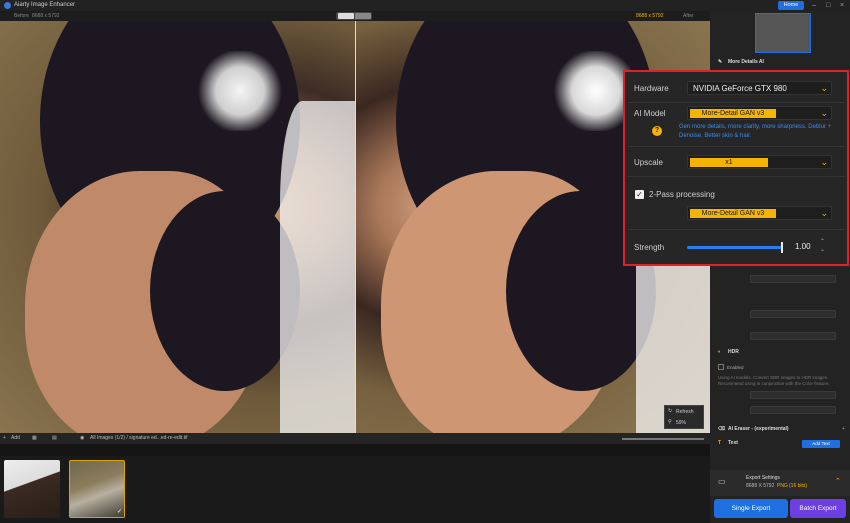 This screenshot has width=850, height=523. I want to click on question-icon: ?, so click(657, 131).